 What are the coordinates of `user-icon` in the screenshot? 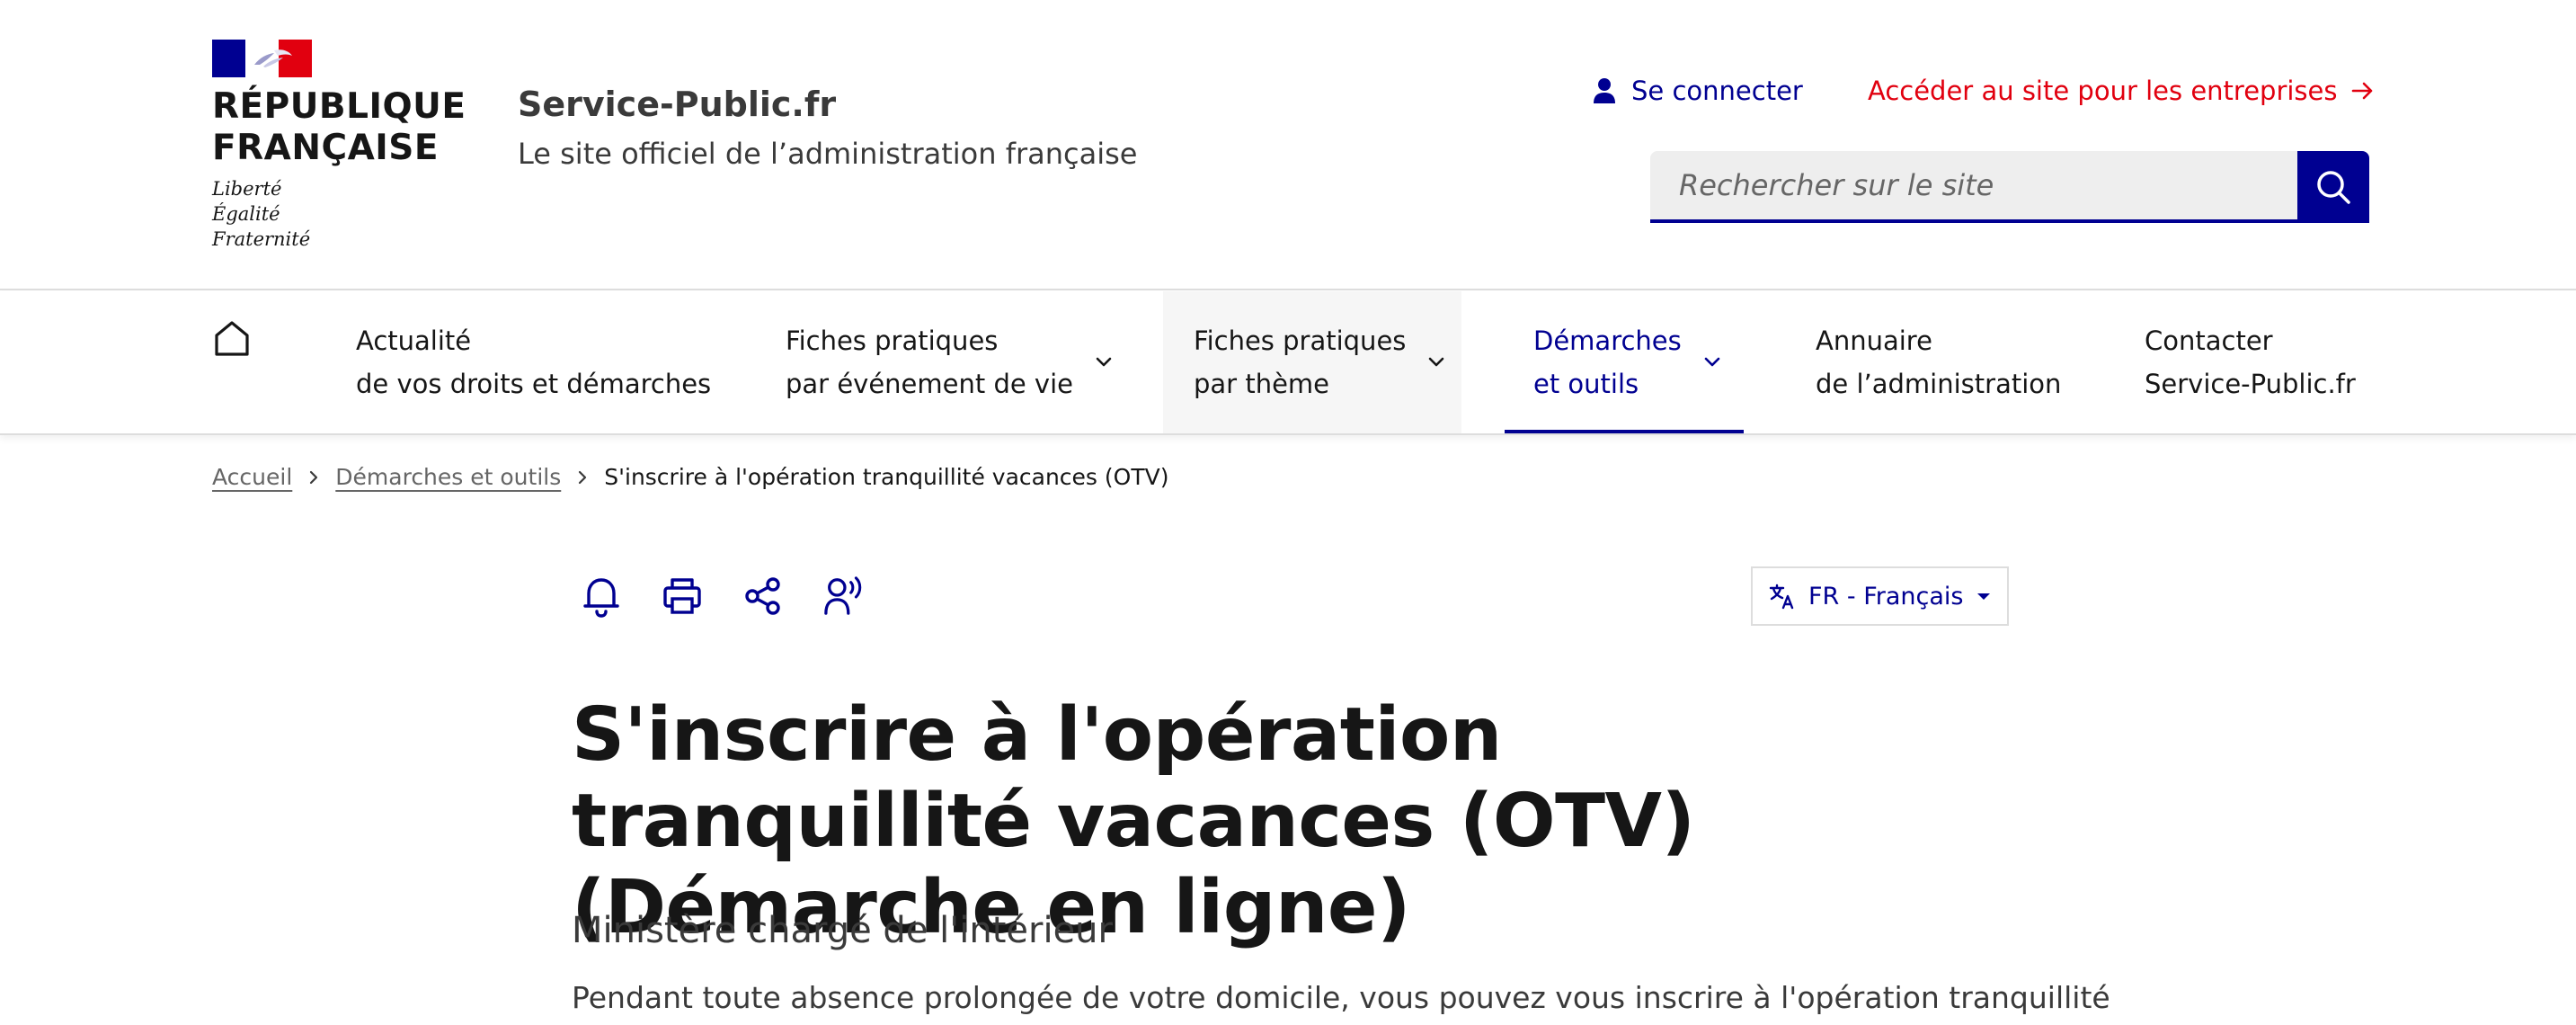 It's located at (1604, 90).